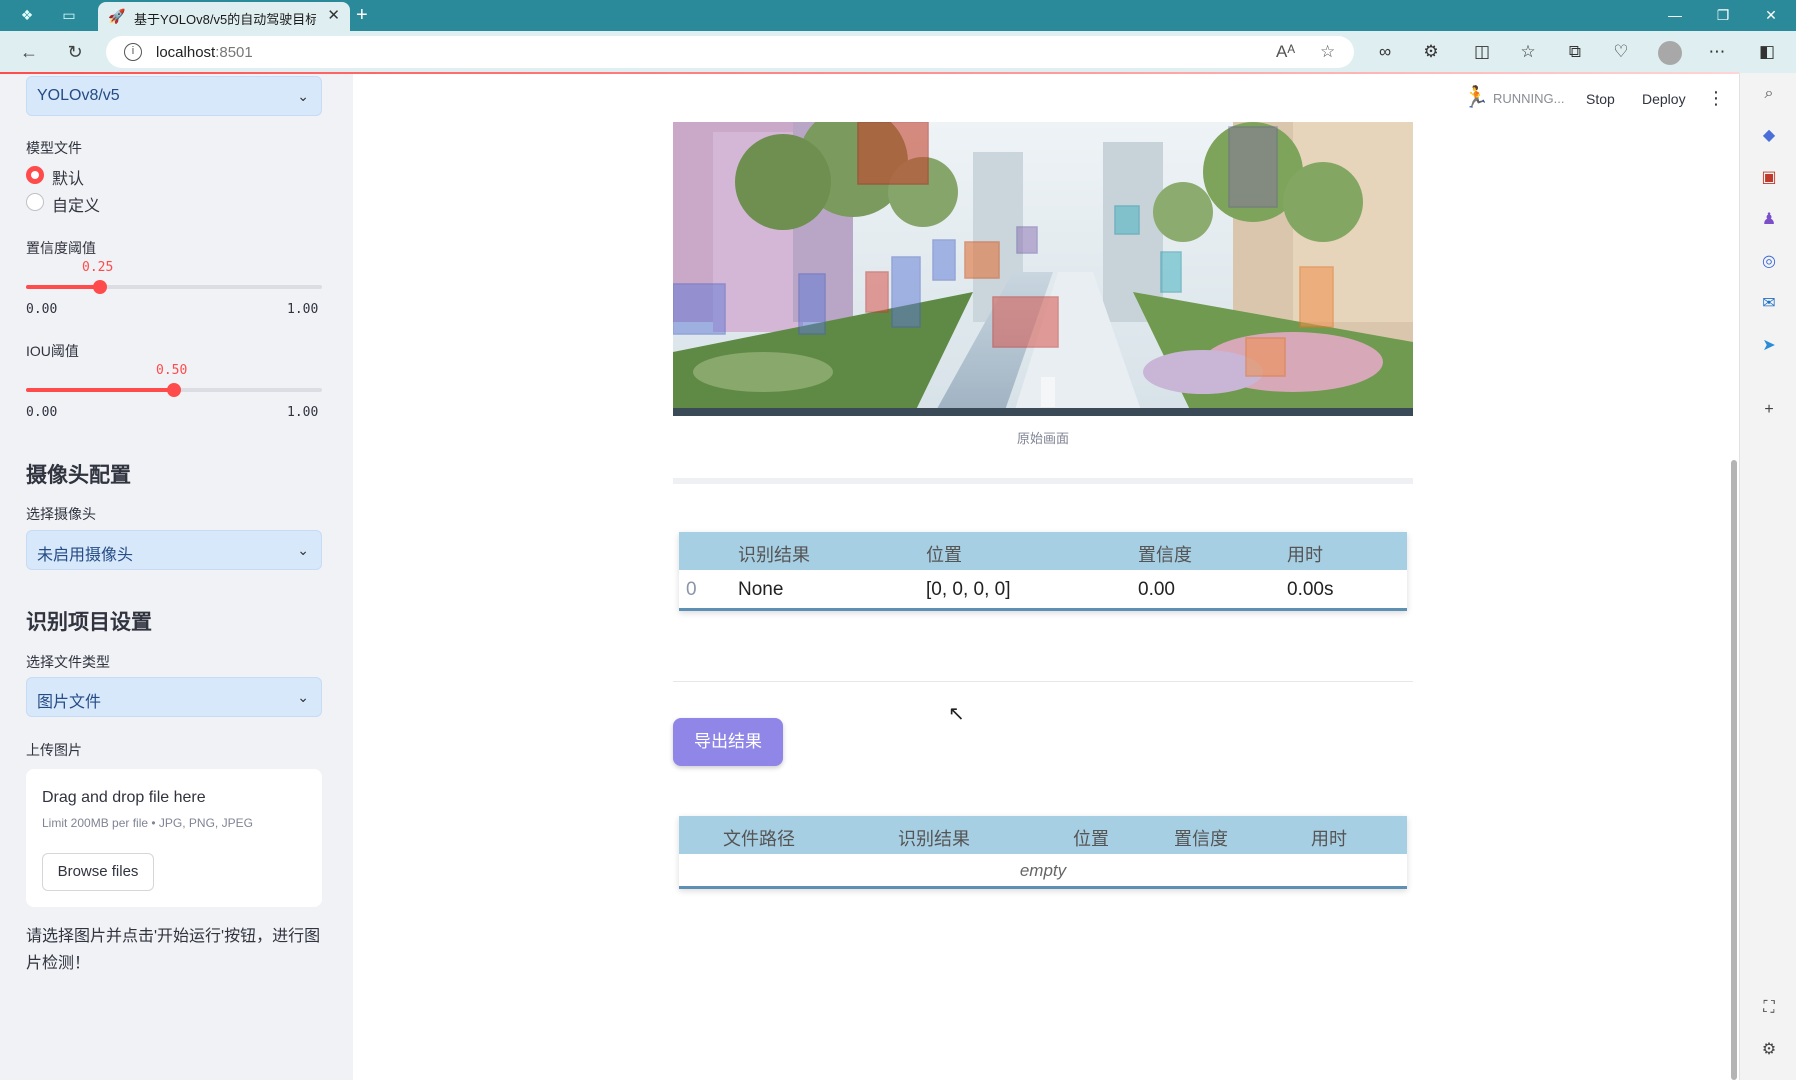 The width and height of the screenshot is (1796, 1080). I want to click on read-aloud-icon: Aᴬ, so click(1285, 52).